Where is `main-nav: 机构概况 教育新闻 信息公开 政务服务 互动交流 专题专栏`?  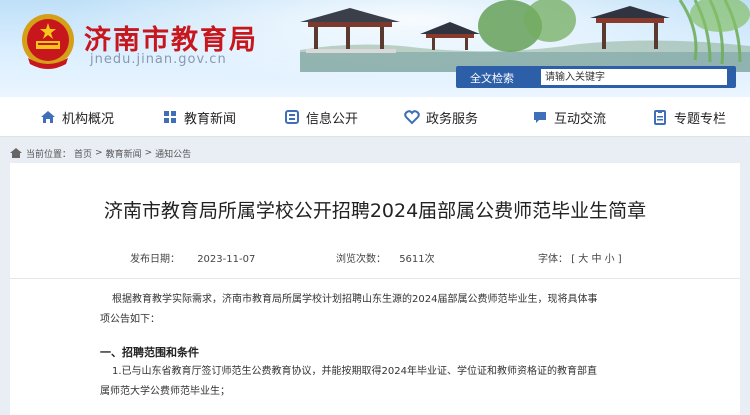 main-nav: 机构概况 教育新闻 信息公开 政务服务 互动交流 专题专栏 is located at coordinates (375, 117).